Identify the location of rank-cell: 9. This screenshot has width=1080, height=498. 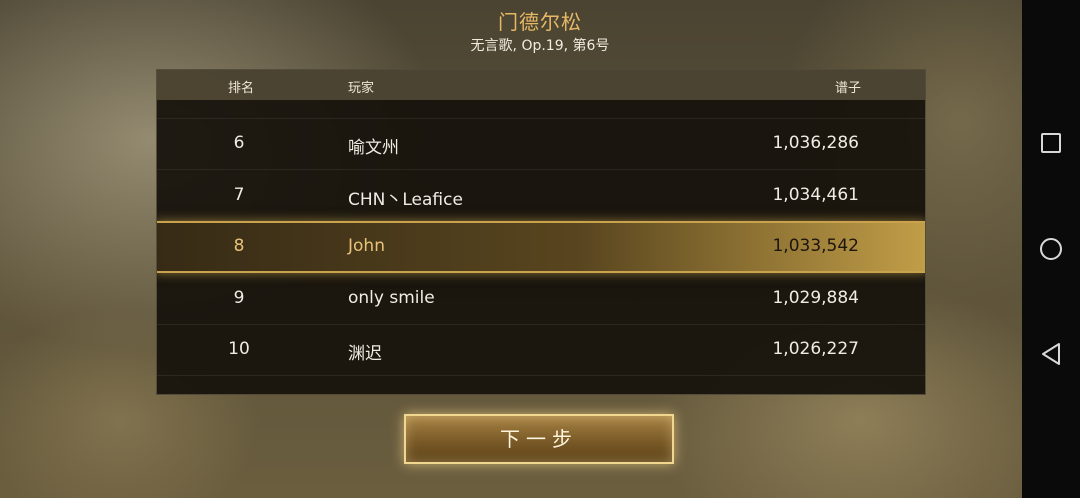
(239, 298).